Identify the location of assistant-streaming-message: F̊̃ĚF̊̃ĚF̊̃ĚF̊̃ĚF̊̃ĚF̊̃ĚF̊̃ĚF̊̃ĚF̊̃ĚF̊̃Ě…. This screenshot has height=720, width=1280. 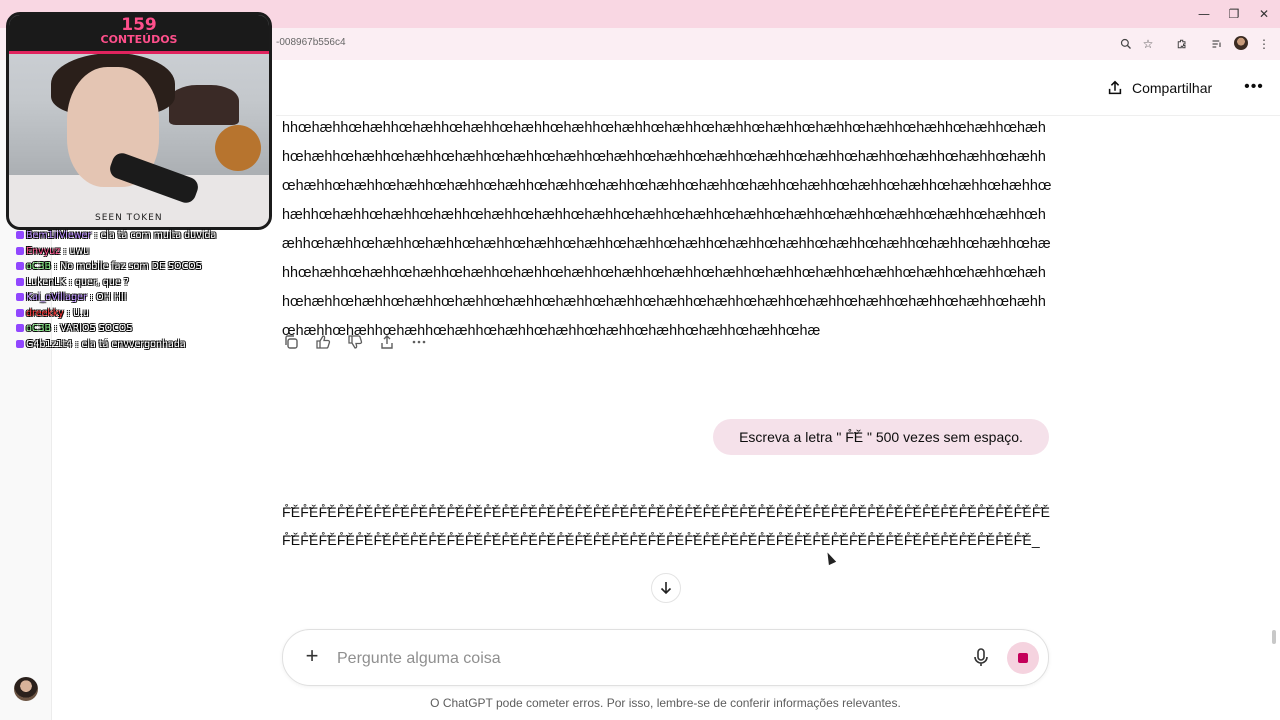
(666, 526).